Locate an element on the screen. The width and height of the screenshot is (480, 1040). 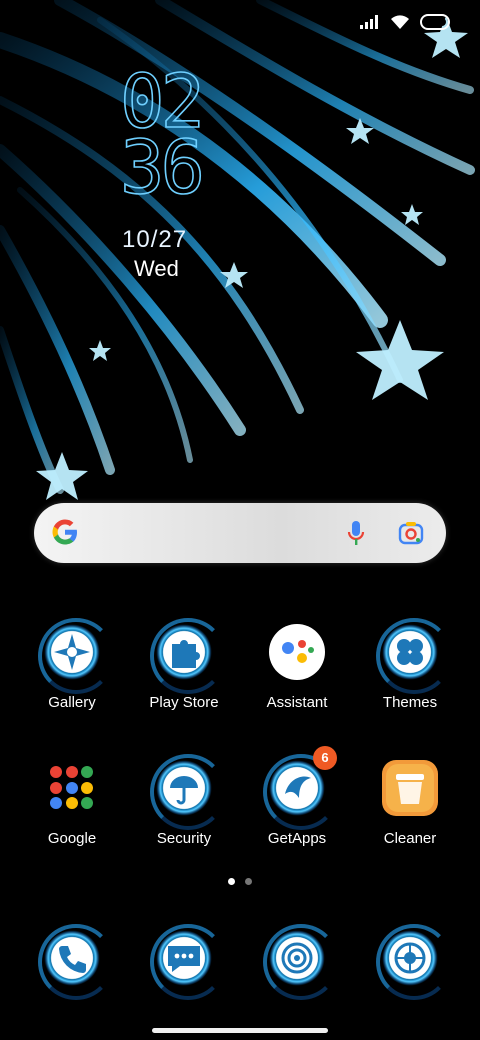
google-folder-icon is located at coordinates (72, 788).